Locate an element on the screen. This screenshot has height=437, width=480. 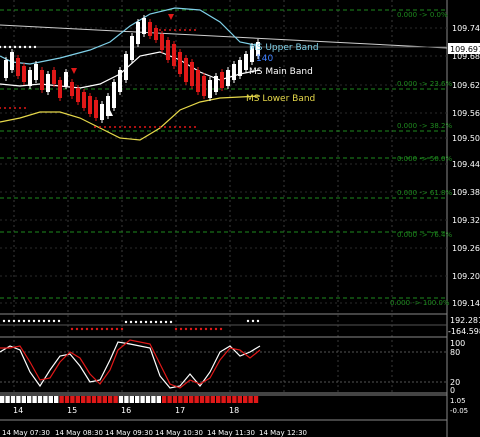
price-label: 109.325 is located at coordinates (466, 220).